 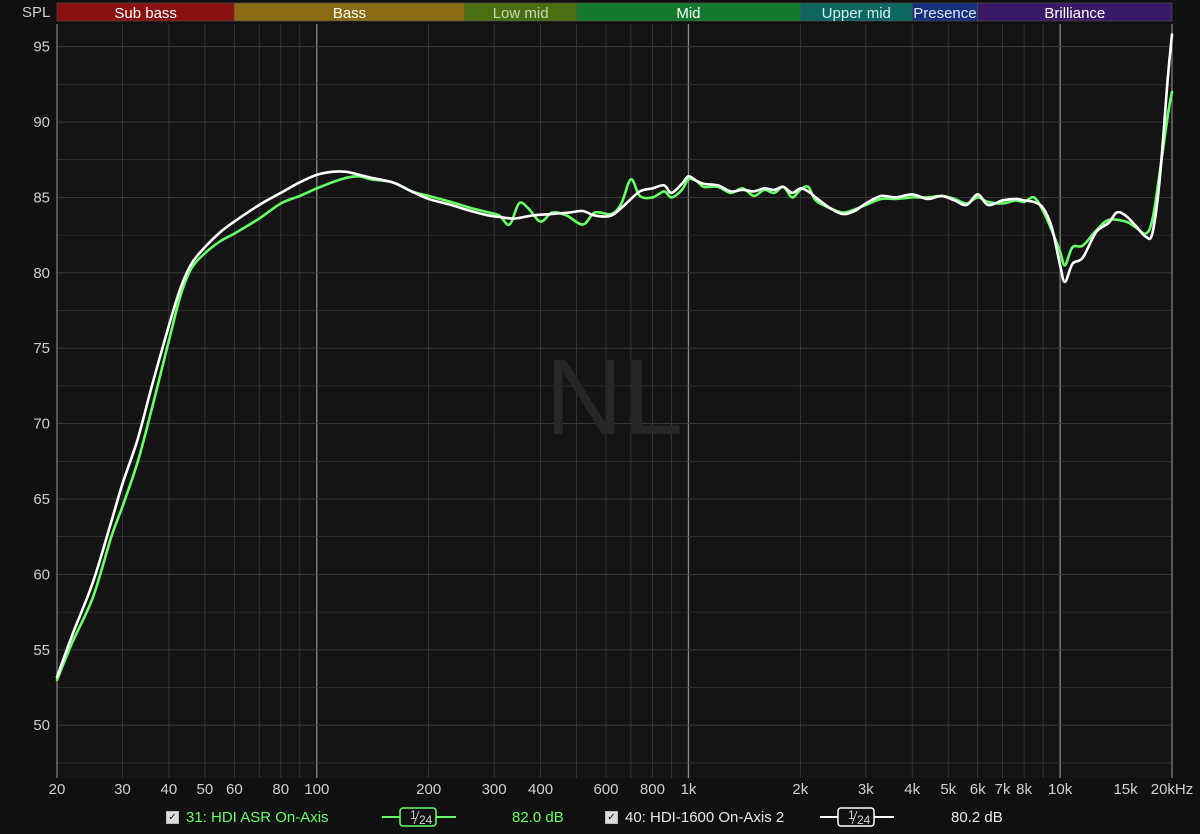 I want to click on band-label-6: Brilliance, so click(x=1074, y=13).